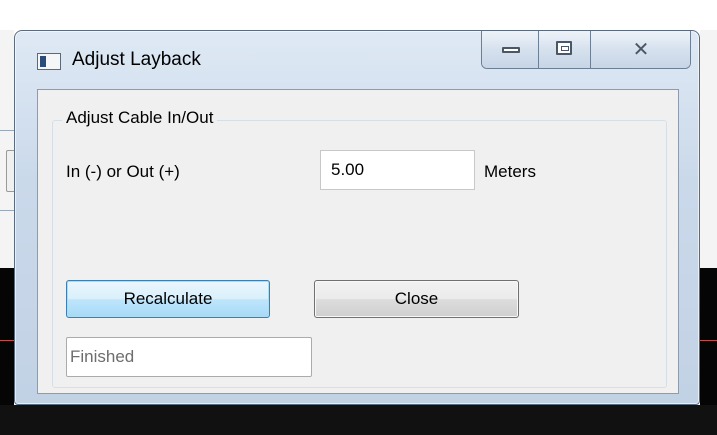 This screenshot has height=435, width=717. What do you see at coordinates (416, 299) in the screenshot?
I see `close-button: Close` at bounding box center [416, 299].